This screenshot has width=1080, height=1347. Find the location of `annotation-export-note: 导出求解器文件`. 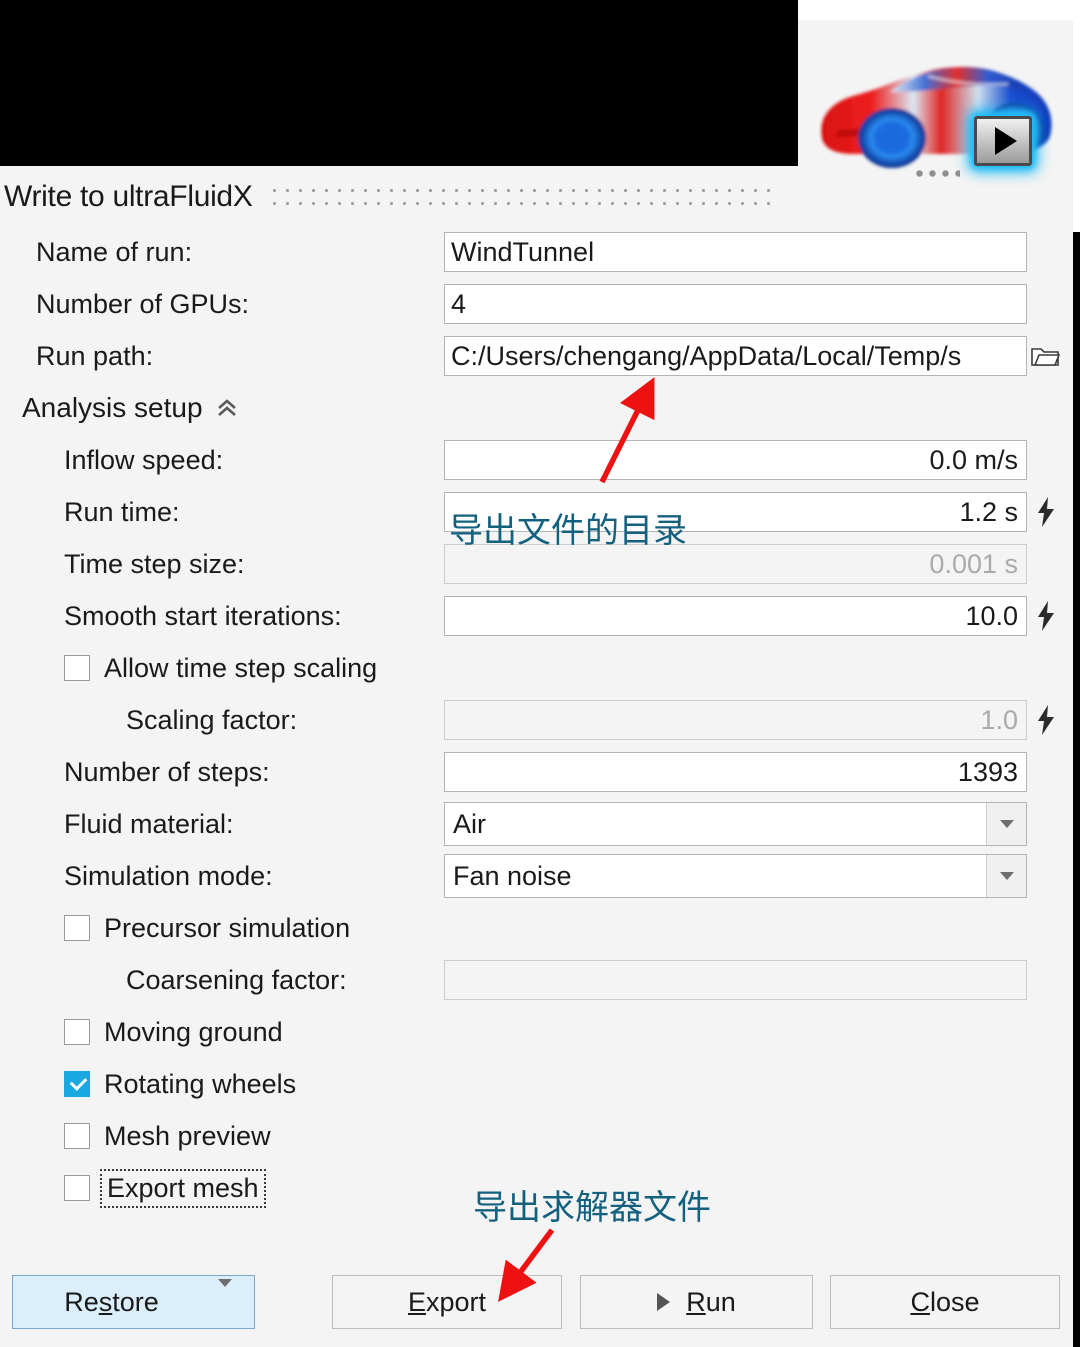

annotation-export-note: 导出求解器文件 is located at coordinates (592, 1208).